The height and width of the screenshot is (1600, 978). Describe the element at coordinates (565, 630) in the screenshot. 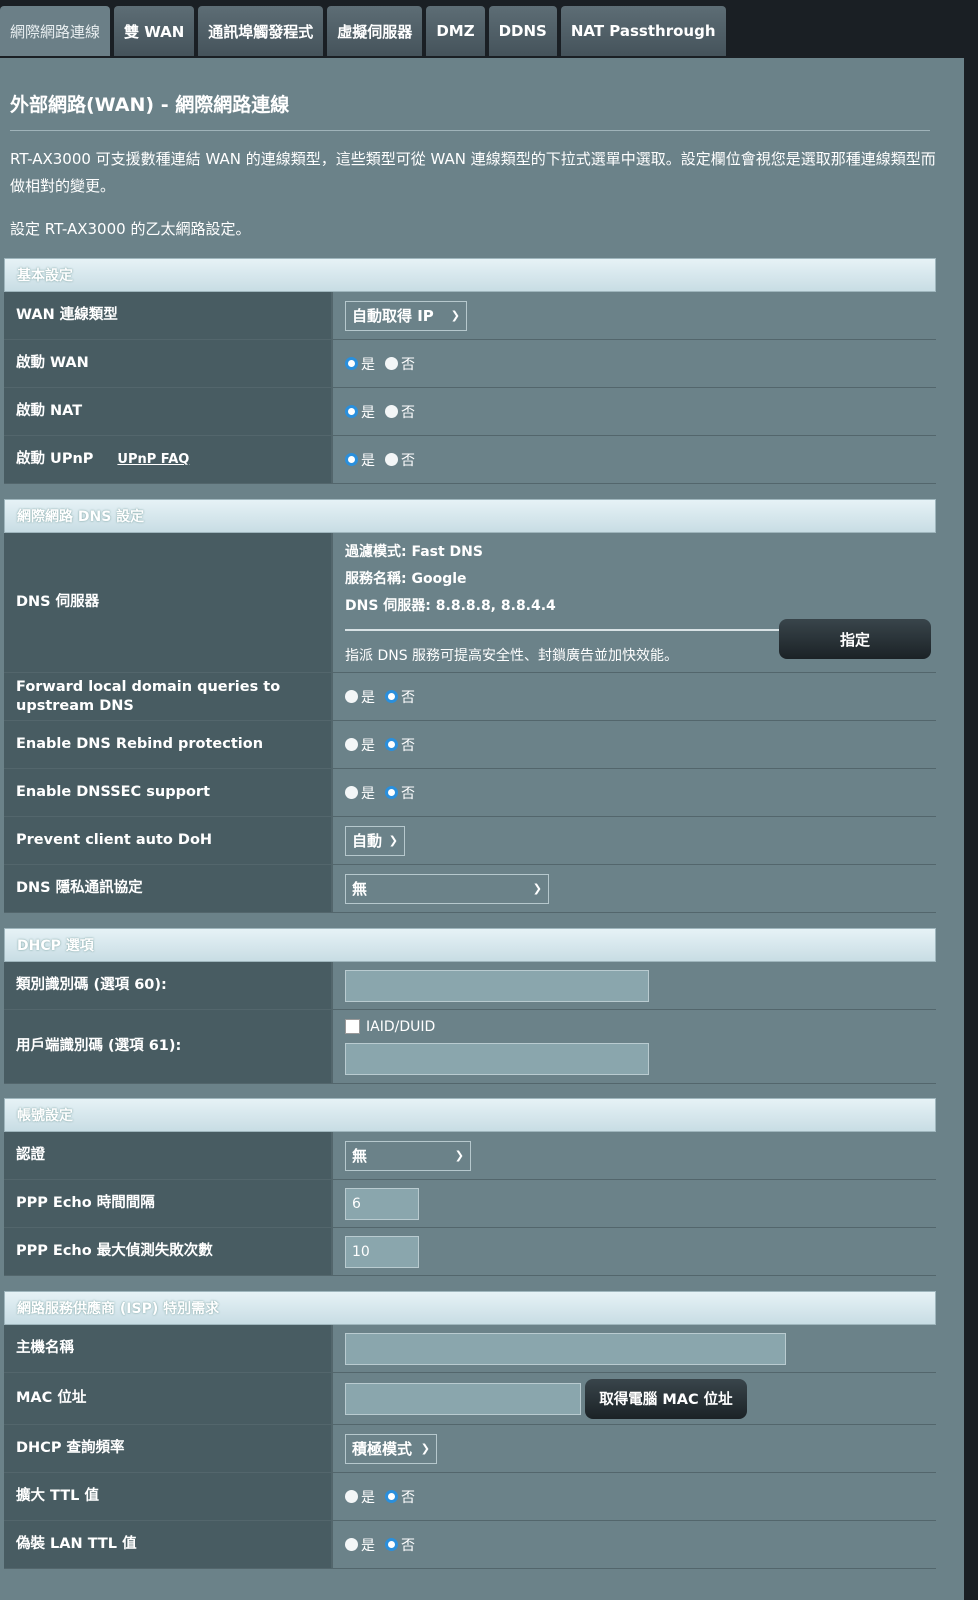

I see `dns-divider` at that location.